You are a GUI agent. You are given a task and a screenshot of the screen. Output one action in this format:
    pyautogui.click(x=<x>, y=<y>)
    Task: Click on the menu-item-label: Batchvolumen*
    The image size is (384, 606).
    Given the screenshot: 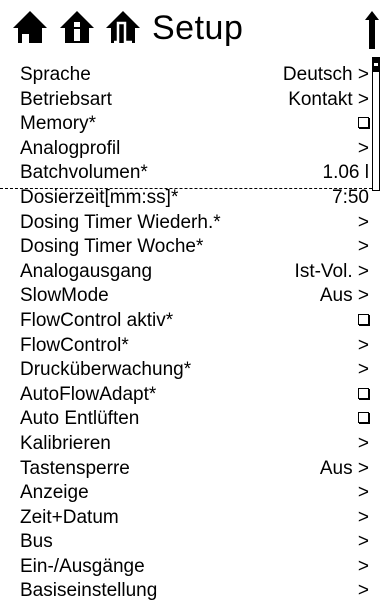 What is the action you would take?
    pyautogui.click(x=84, y=173)
    